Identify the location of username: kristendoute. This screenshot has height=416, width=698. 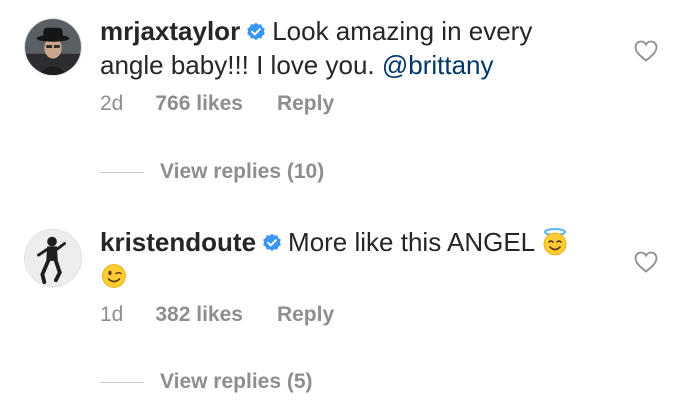
(178, 242).